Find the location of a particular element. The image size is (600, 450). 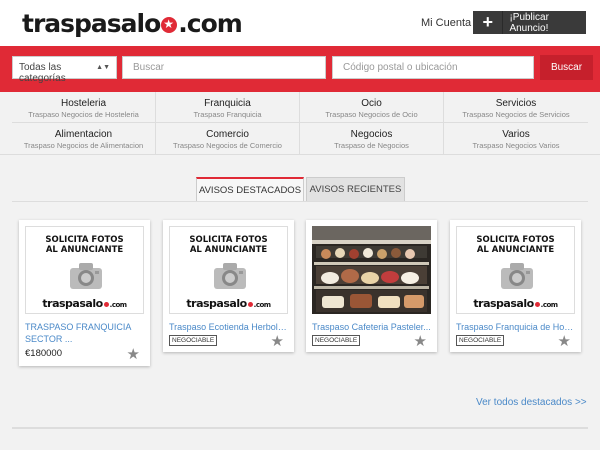

listing-tabs: AVISOS DESTACADOS AVISOS RECIENTES is located at coordinates (300, 189).